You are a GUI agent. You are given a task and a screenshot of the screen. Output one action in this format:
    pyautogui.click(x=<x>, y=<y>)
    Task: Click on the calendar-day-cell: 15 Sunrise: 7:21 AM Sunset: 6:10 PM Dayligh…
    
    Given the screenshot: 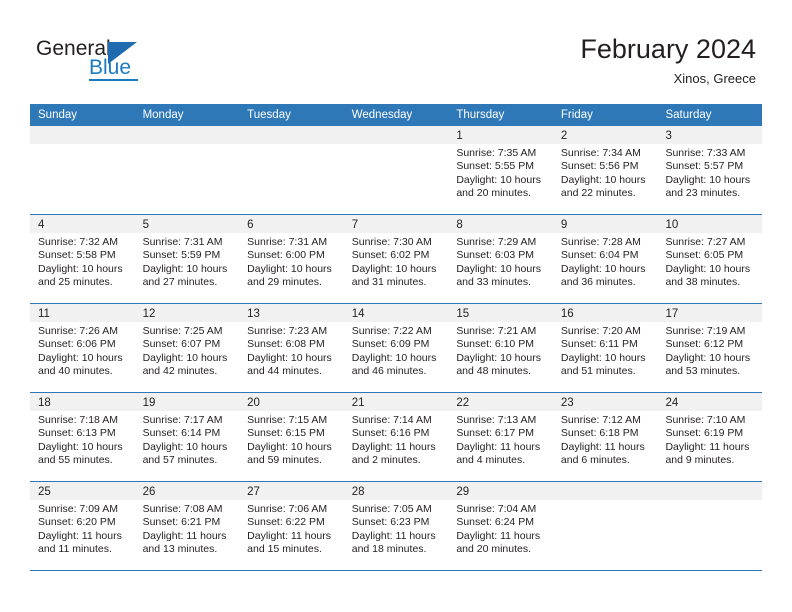 What is the action you would take?
    pyautogui.click(x=500, y=348)
    